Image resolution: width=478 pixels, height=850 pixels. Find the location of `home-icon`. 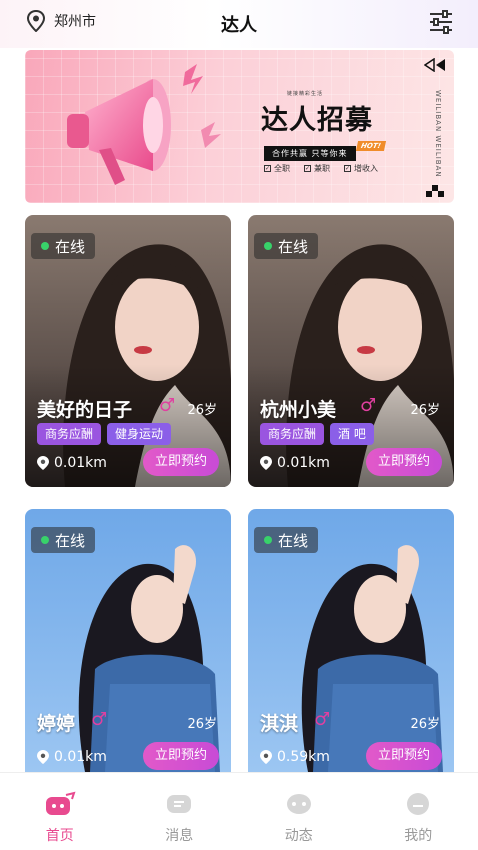

home-icon is located at coordinates (60, 803).